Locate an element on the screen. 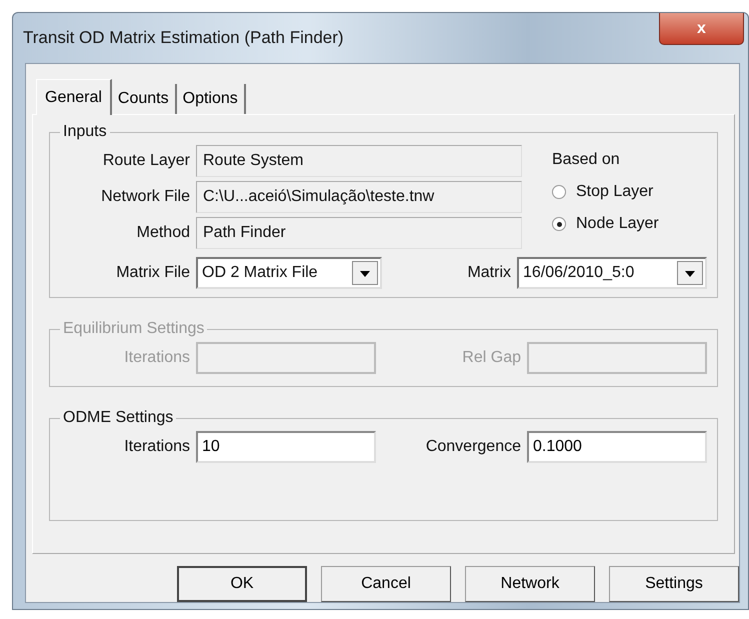  field-label: Rel Gap is located at coordinates (491, 358).